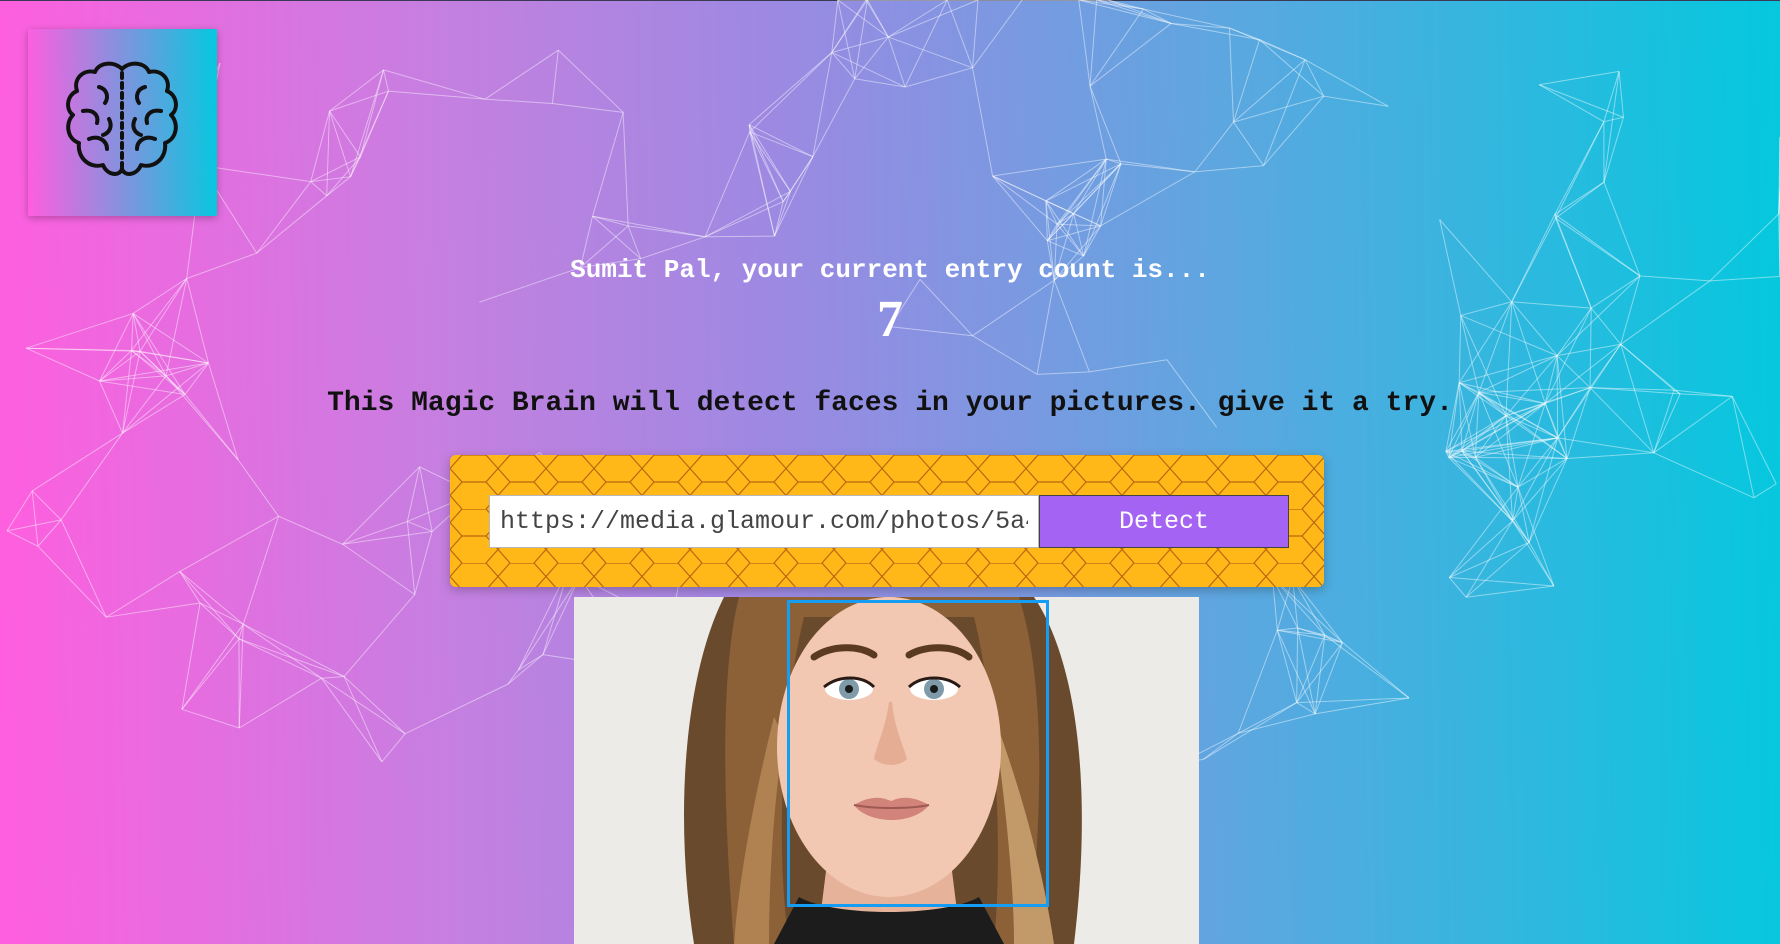  What do you see at coordinates (1164, 521) in the screenshot?
I see `detect-button: Detect` at bounding box center [1164, 521].